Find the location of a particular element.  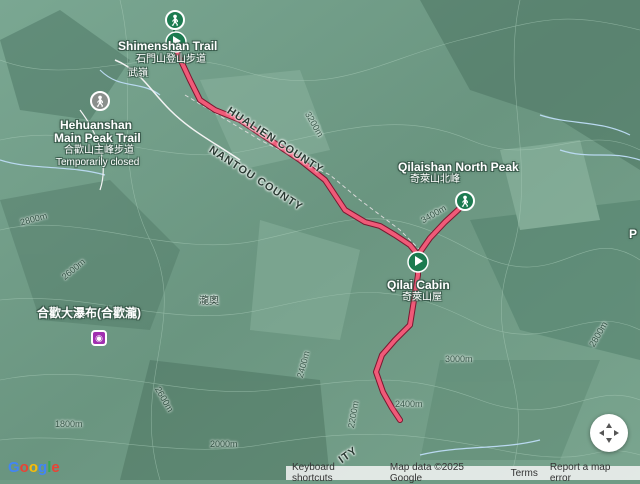

poi-sub-hehuan: 合歡山主峰步道 is located at coordinates (99, 150).